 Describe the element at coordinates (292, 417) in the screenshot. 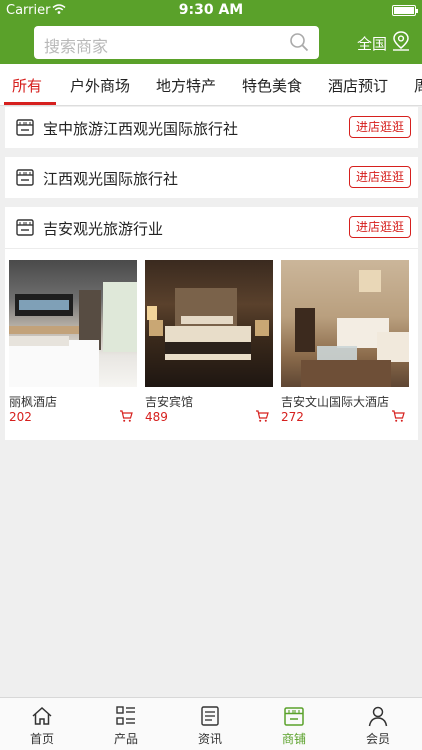

I see `product-price: 272` at that location.